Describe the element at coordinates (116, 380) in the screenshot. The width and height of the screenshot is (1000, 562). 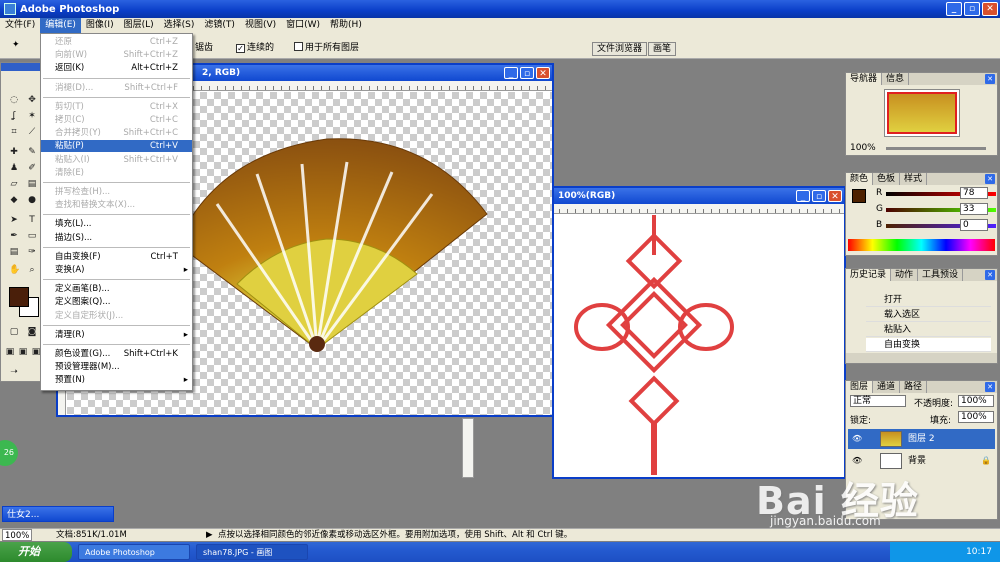
I see `edit-menu-item: 预置(N) ▸` at that location.